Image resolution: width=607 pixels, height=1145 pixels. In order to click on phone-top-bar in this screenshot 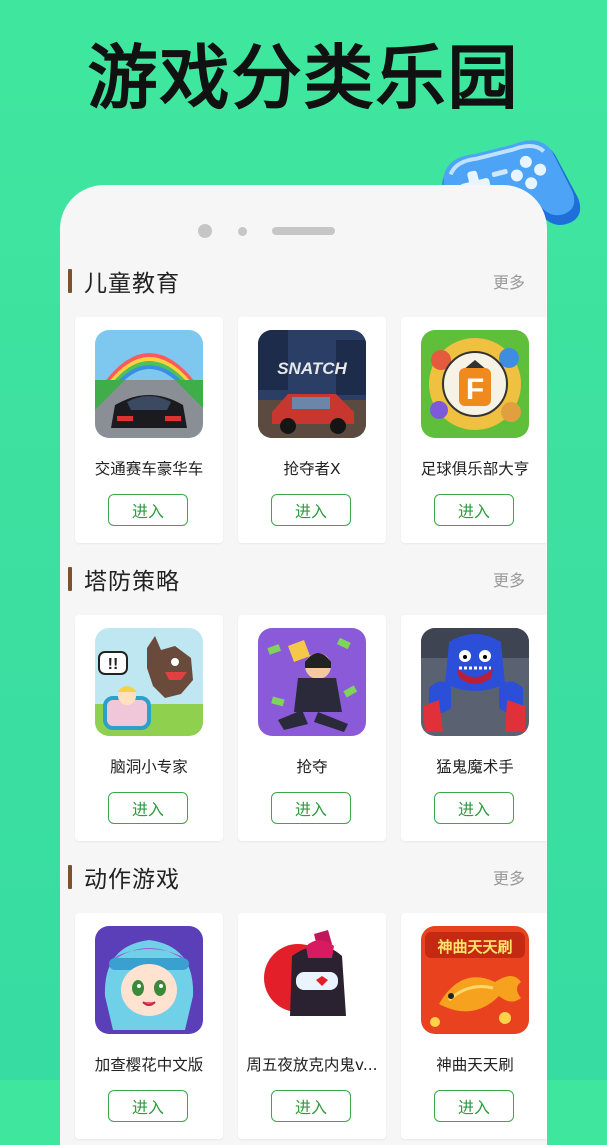, I will do `click(303, 231)`.